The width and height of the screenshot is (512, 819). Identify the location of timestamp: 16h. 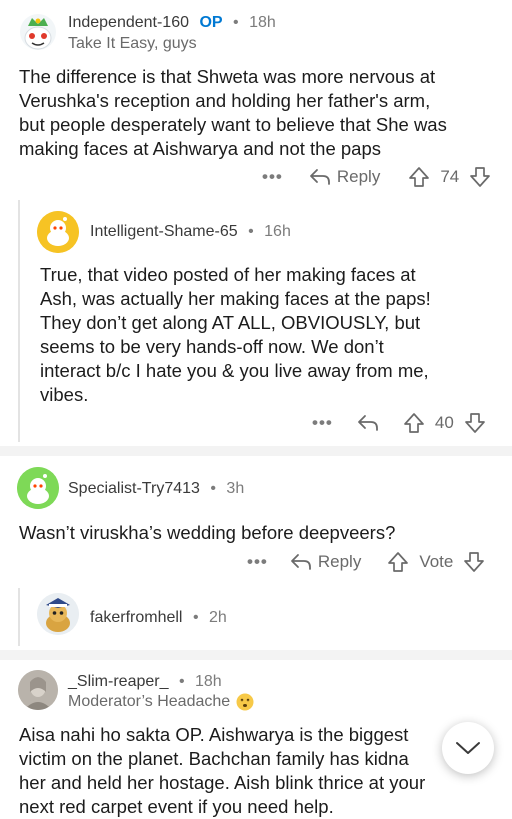
(277, 231).